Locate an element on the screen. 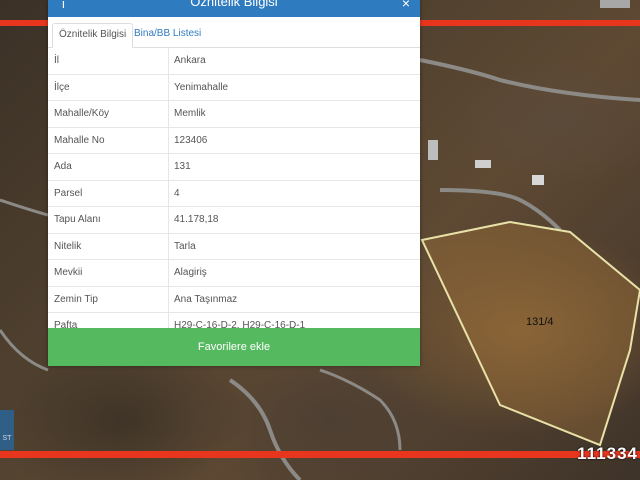 The image size is (640, 480). row-value: Ana Taşınmaz is located at coordinates (206, 299).